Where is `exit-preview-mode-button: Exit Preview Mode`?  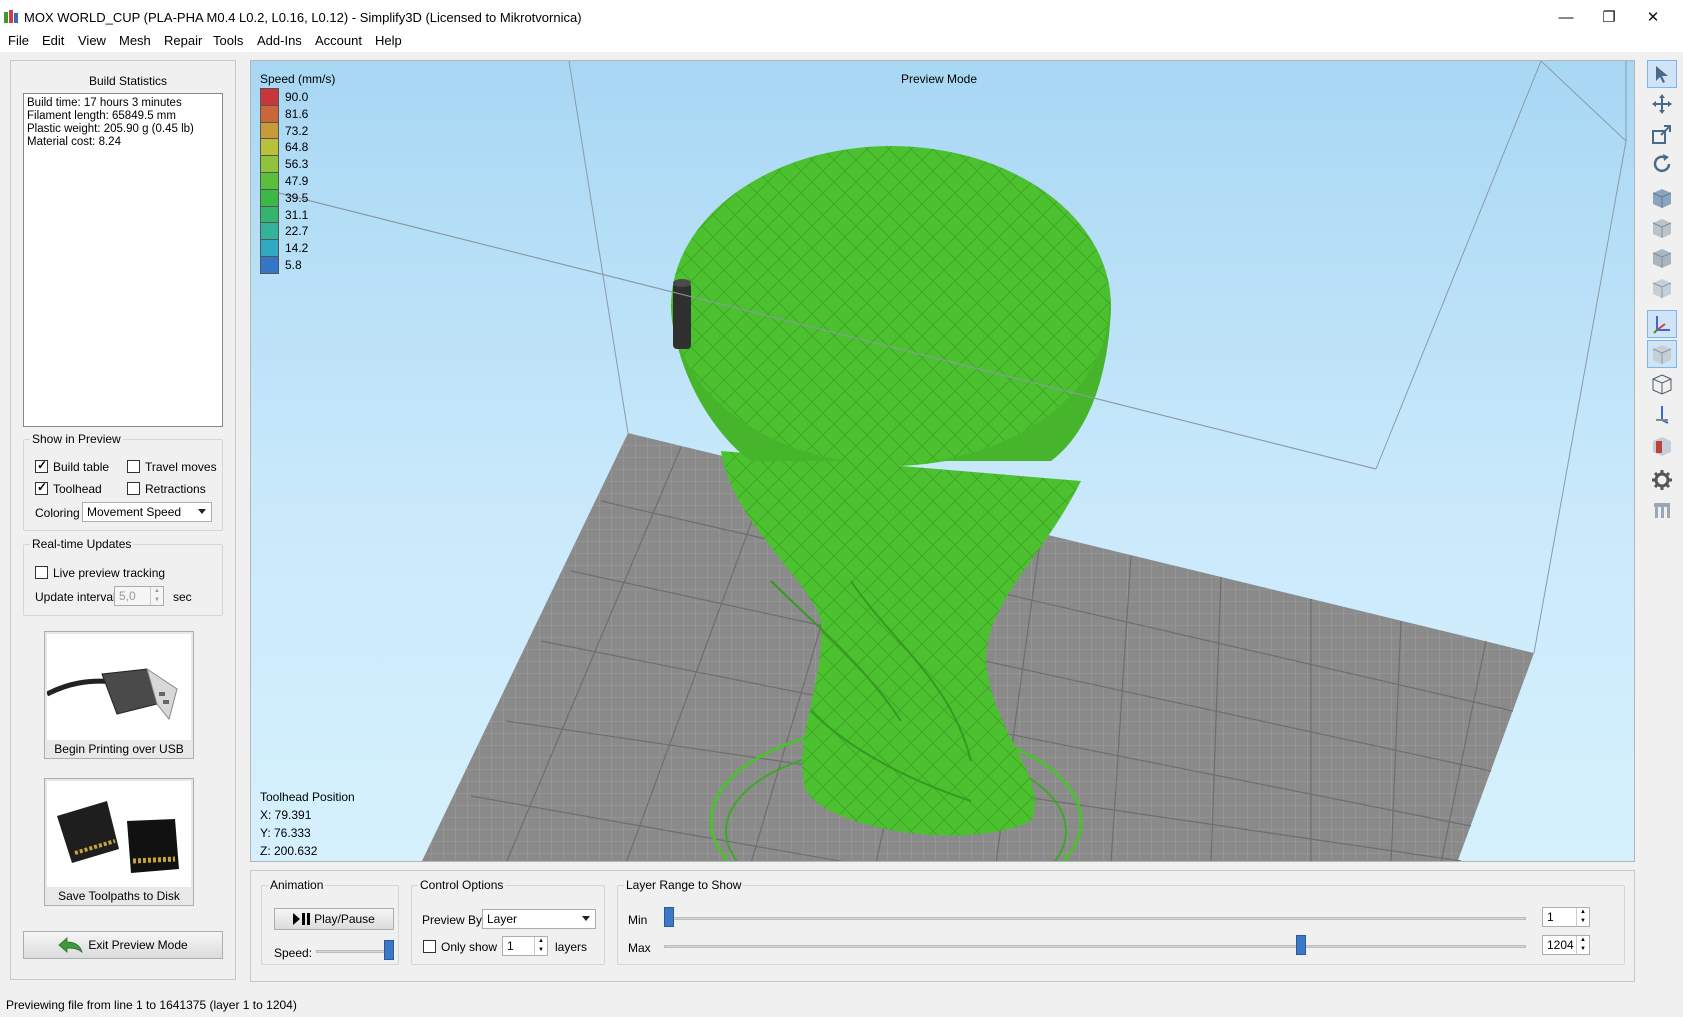
exit-preview-mode-button: Exit Preview Mode is located at coordinates (123, 945).